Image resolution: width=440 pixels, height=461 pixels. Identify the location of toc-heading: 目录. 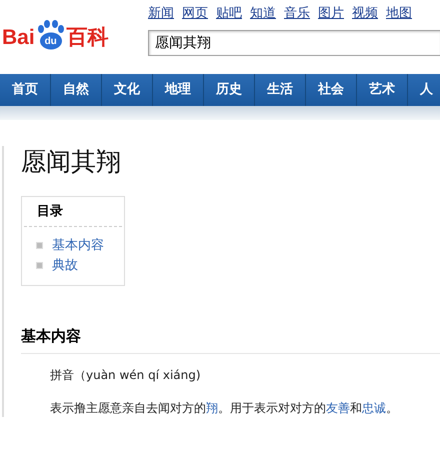
(73, 214).